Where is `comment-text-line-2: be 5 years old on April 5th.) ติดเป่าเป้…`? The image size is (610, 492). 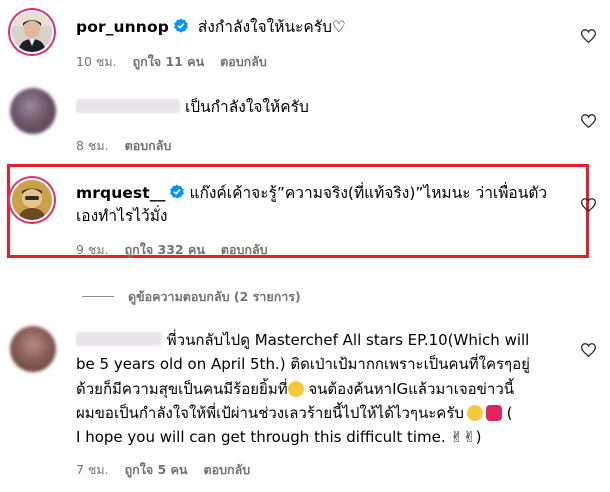
comment-text-line-2: be 5 years old on April 5th.) ติดเป่าเป้… is located at coordinates (303, 364).